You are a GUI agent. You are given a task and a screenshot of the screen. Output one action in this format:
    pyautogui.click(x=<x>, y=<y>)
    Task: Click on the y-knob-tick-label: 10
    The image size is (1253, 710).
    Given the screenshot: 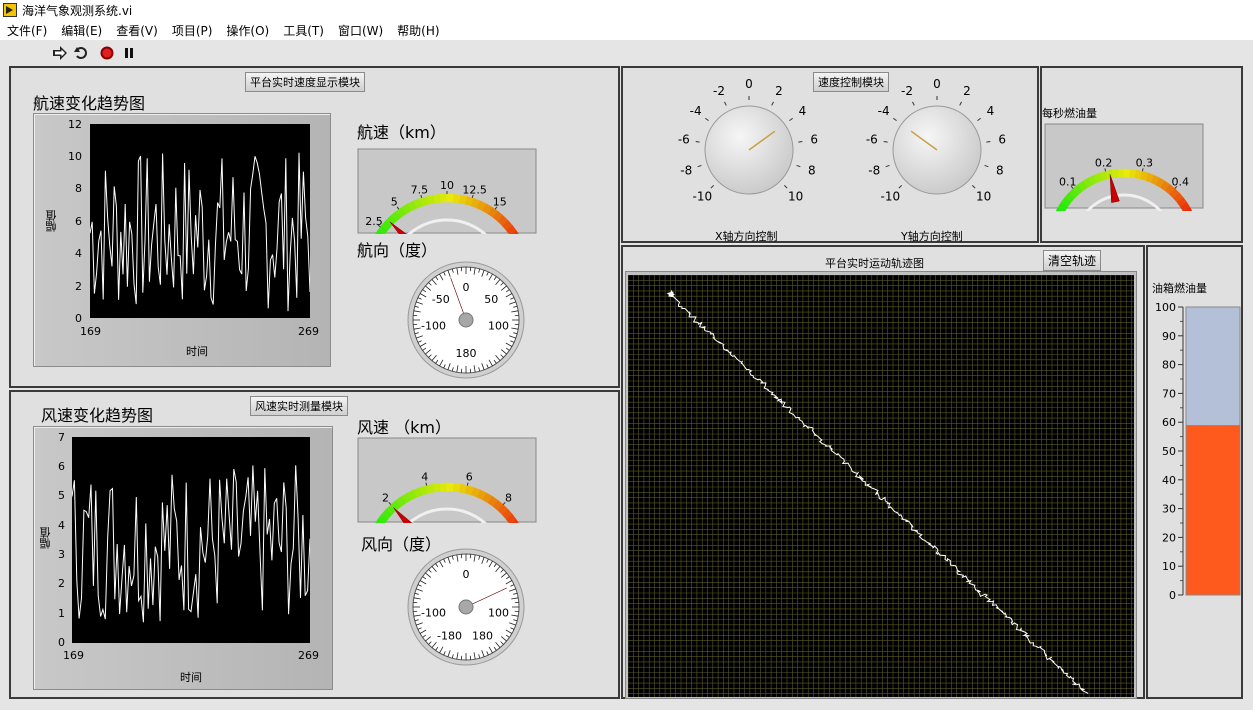 What is the action you would take?
    pyautogui.click(x=983, y=197)
    